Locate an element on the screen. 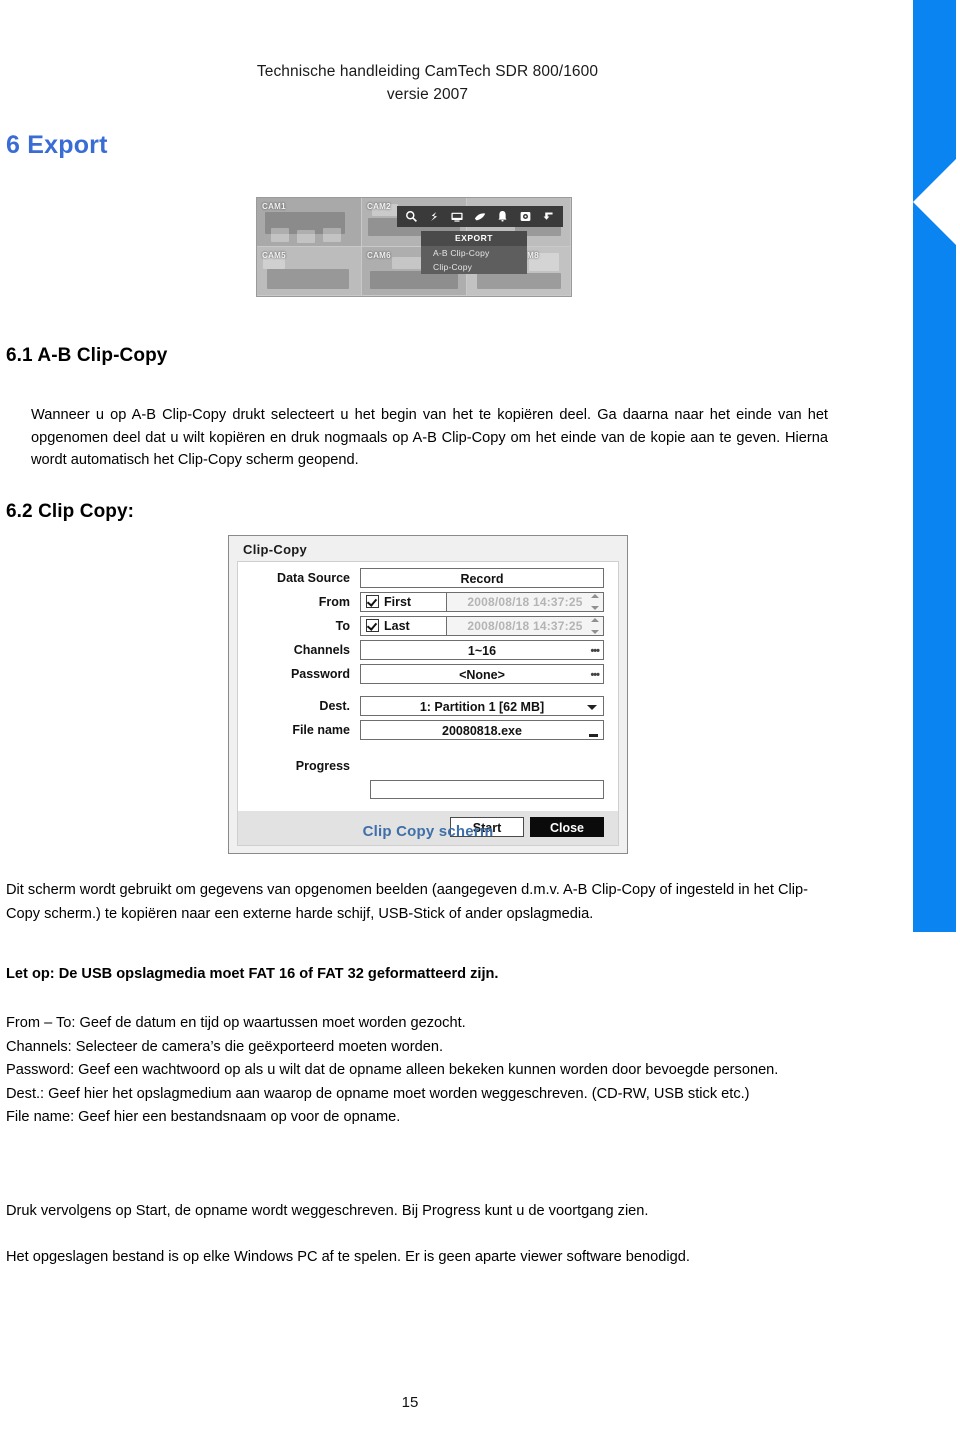  label-data-source: Data Source is located at coordinates (313, 577).